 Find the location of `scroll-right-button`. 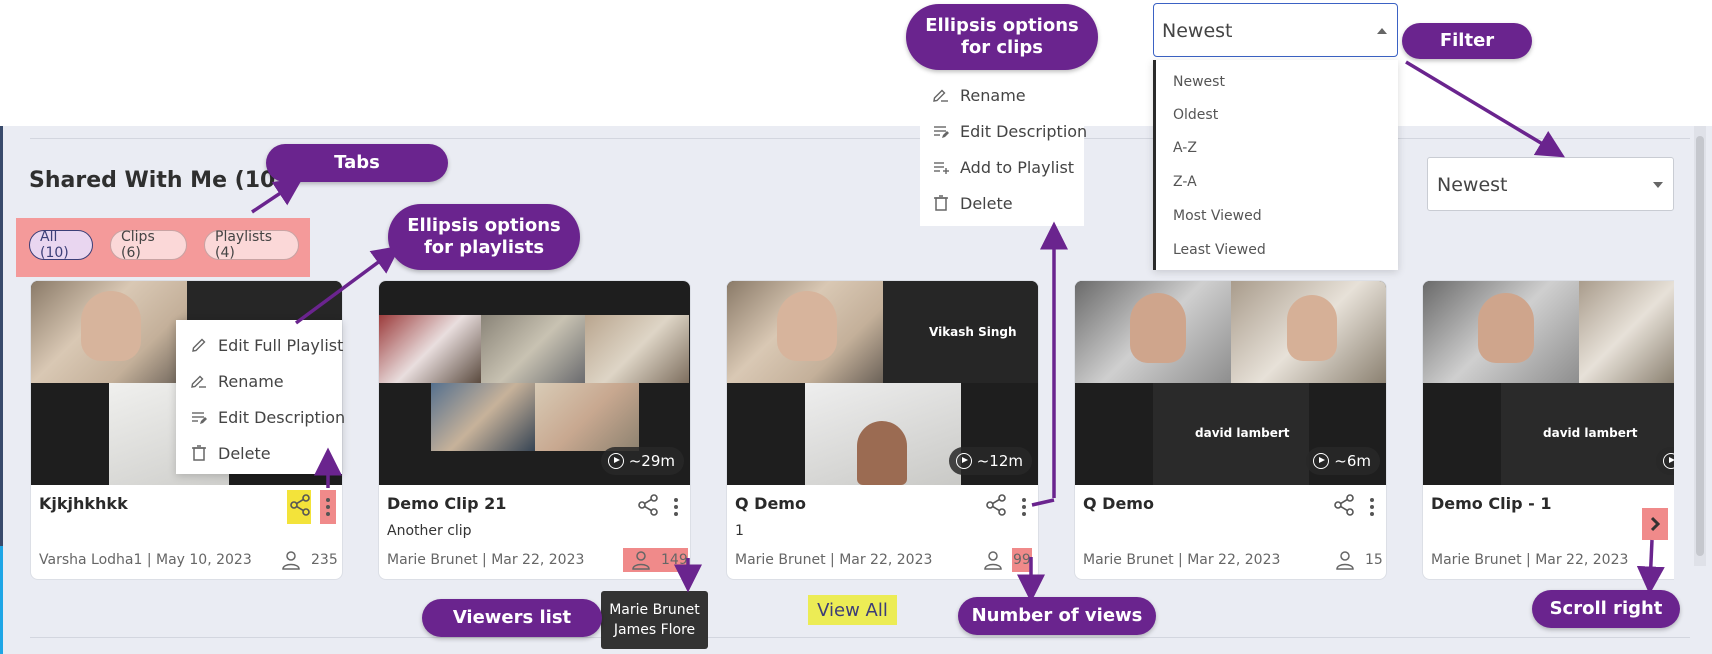

scroll-right-button is located at coordinates (1655, 524).